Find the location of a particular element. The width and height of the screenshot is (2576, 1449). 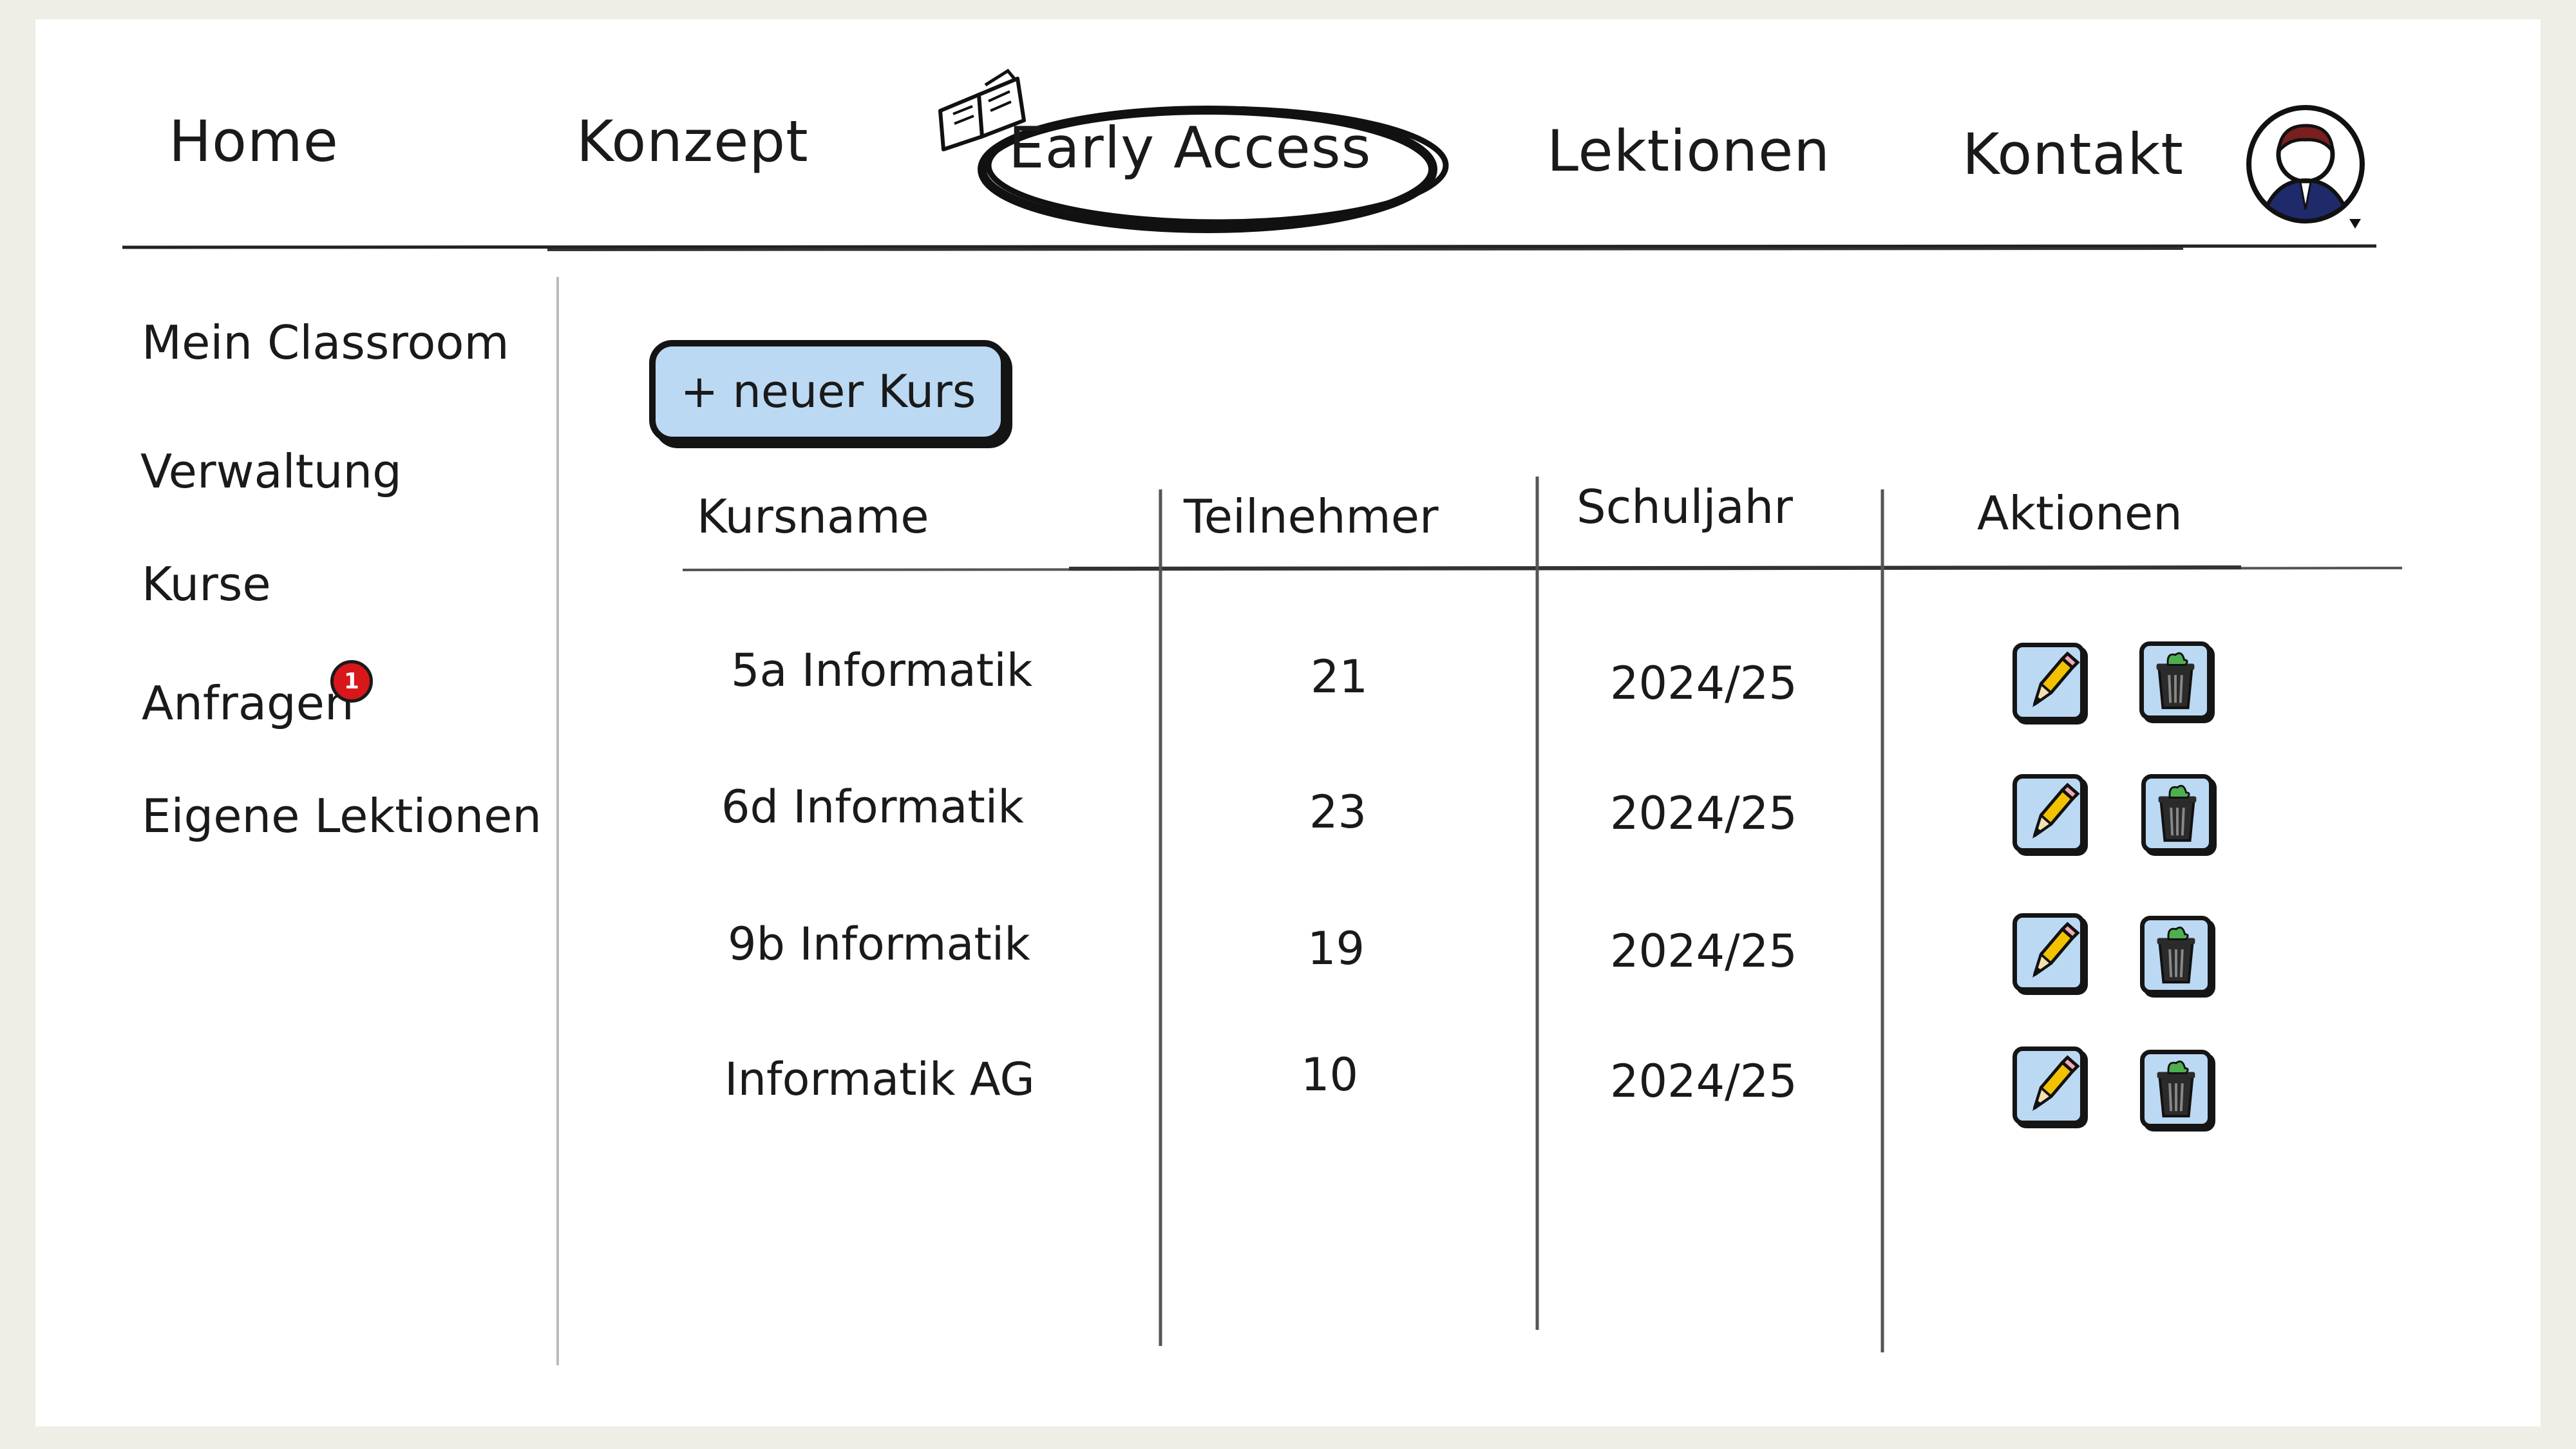

user-avatar-icon is located at coordinates (2308, 167).